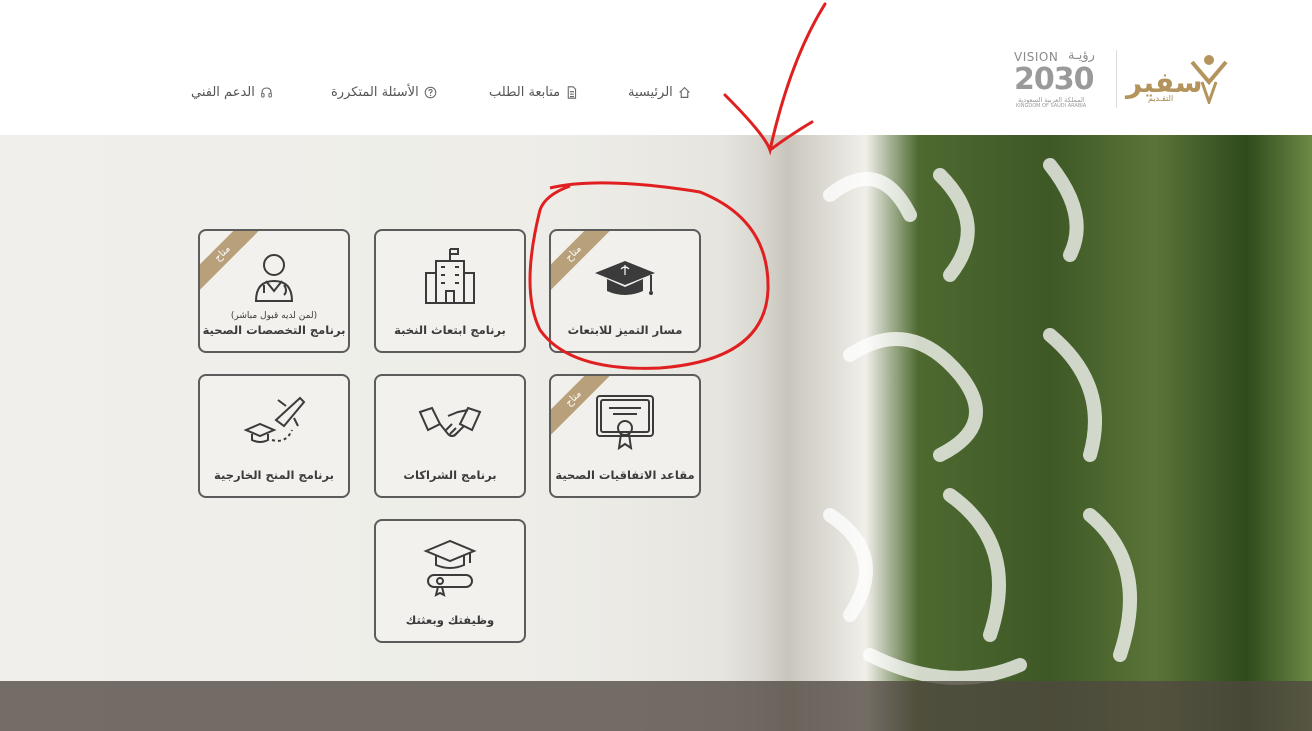 The image size is (1312, 731). What do you see at coordinates (572, 92) in the screenshot?
I see `document-icon` at bounding box center [572, 92].